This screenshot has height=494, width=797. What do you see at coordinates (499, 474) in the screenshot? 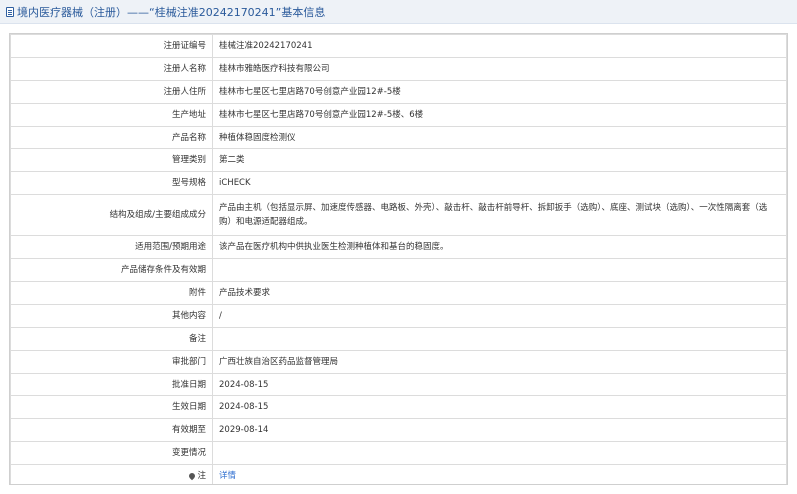
I see `value-note: 详情` at bounding box center [499, 474].